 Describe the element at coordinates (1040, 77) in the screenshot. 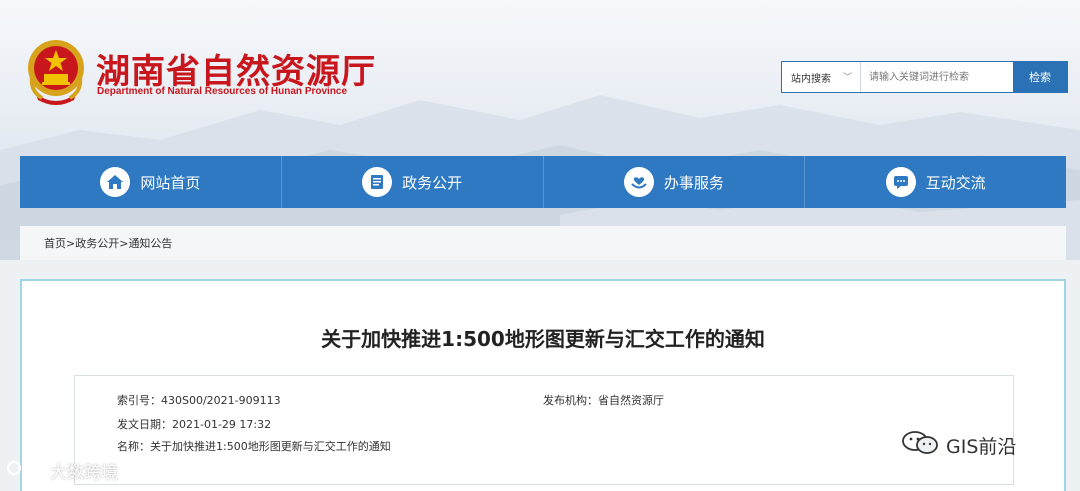

I see `search-button: 检索` at that location.